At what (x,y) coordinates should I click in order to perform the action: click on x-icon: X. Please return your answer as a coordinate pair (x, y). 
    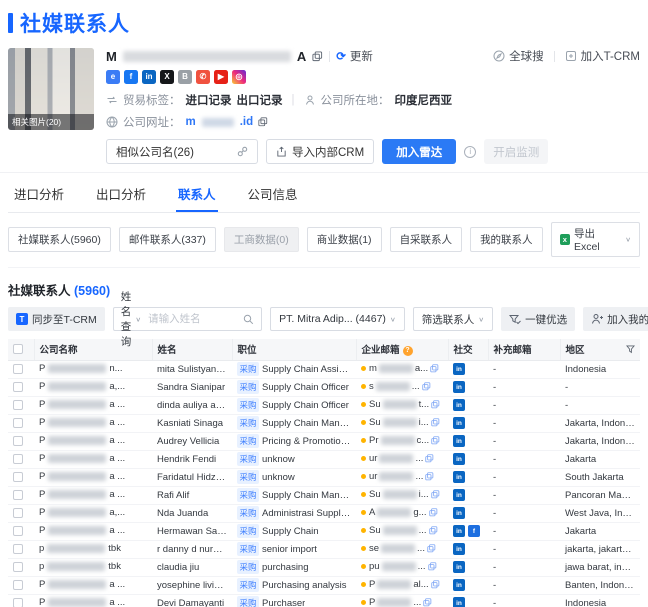
    Looking at the image, I should click on (167, 77).